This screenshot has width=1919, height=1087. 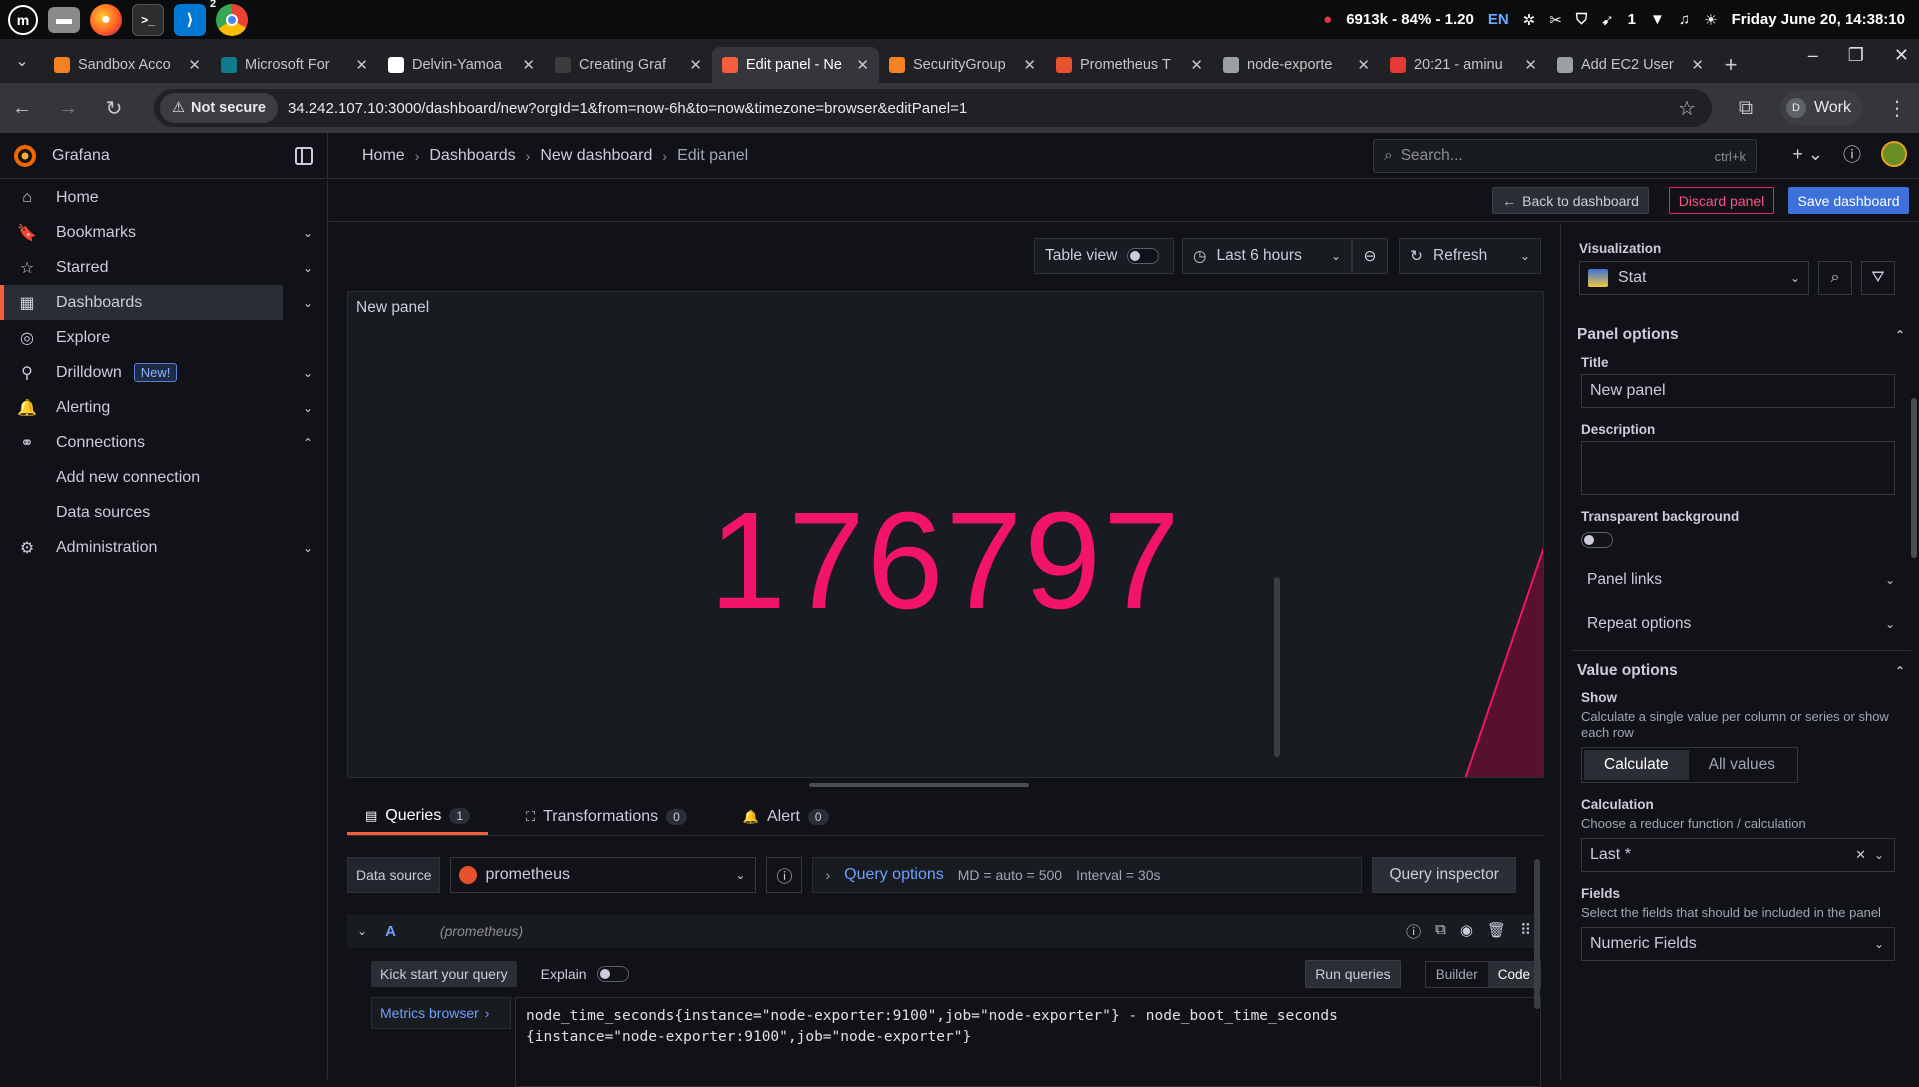 I want to click on trash-icon: 🗑, so click(x=1496, y=931).